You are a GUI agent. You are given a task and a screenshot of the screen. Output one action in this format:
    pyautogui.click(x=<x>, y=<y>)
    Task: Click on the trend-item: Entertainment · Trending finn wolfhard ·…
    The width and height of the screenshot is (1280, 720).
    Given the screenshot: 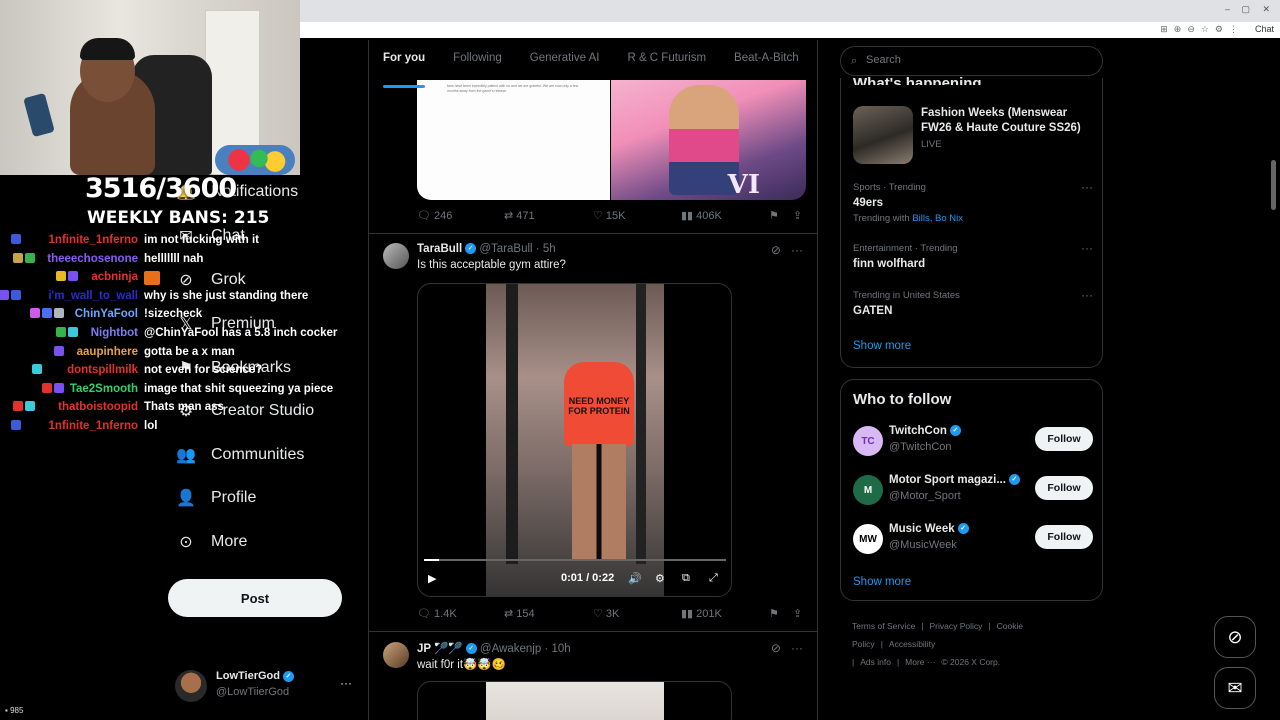 What is the action you would take?
    pyautogui.click(x=973, y=255)
    